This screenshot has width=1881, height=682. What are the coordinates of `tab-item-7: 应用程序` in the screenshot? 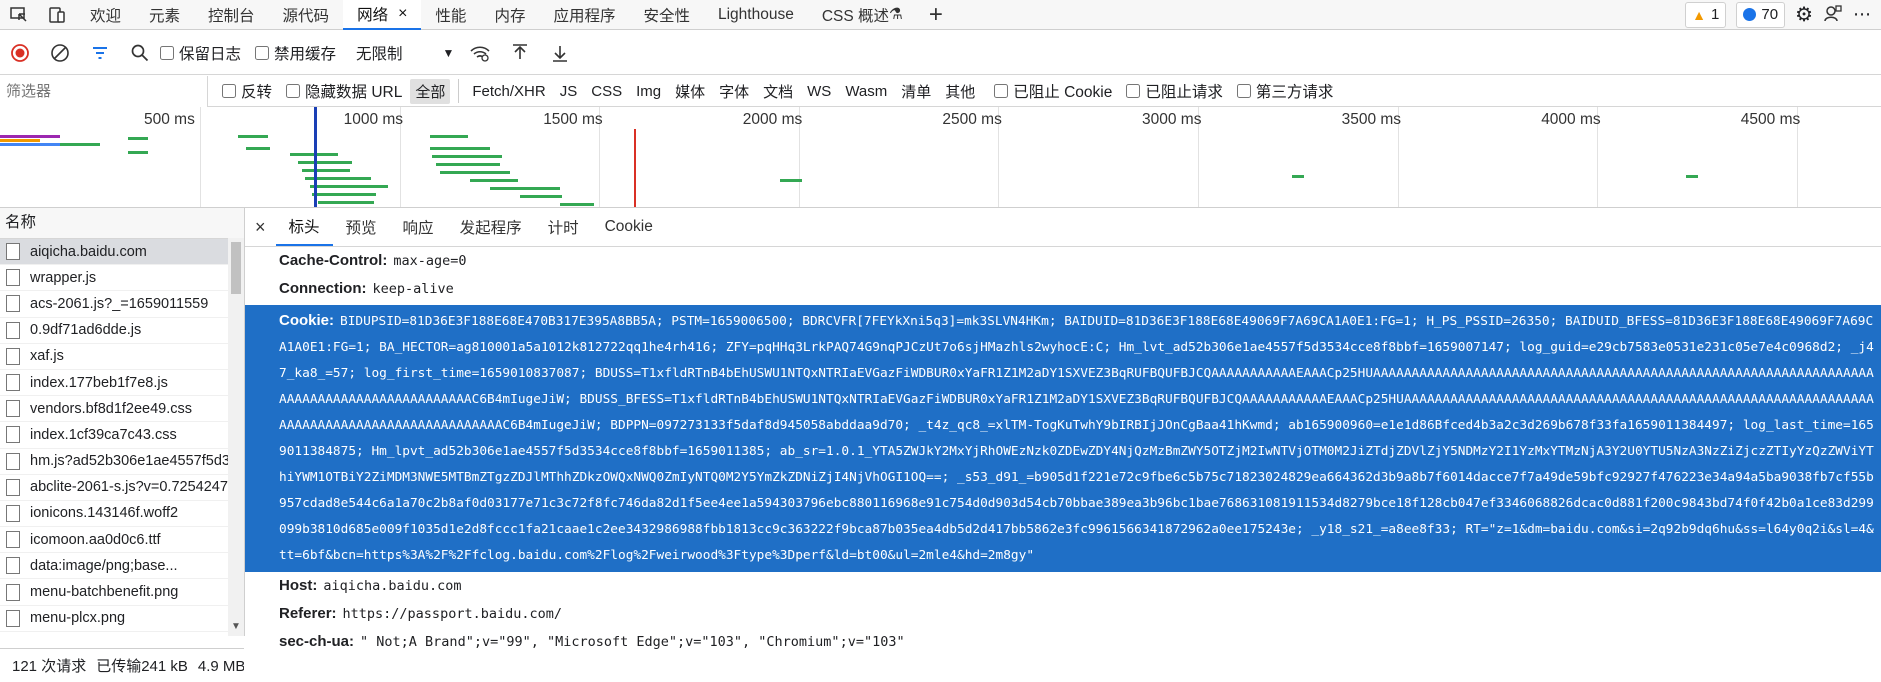 It's located at (584, 15).